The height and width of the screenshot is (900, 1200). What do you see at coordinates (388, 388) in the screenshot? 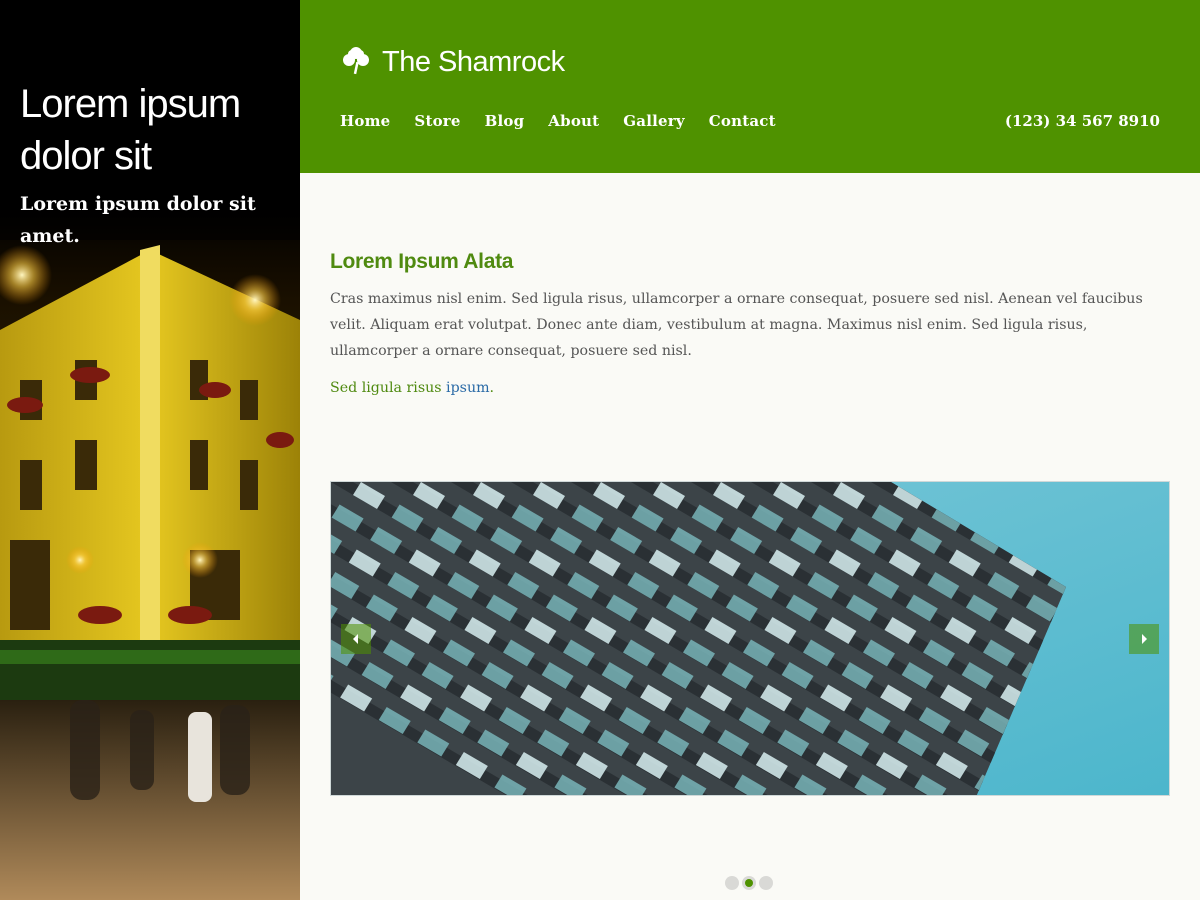
I see `link-prefix: Sed ligula risus` at bounding box center [388, 388].